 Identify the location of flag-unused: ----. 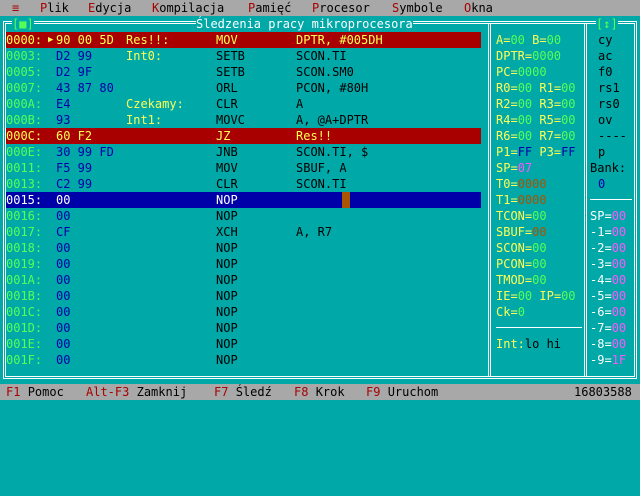
(612, 136).